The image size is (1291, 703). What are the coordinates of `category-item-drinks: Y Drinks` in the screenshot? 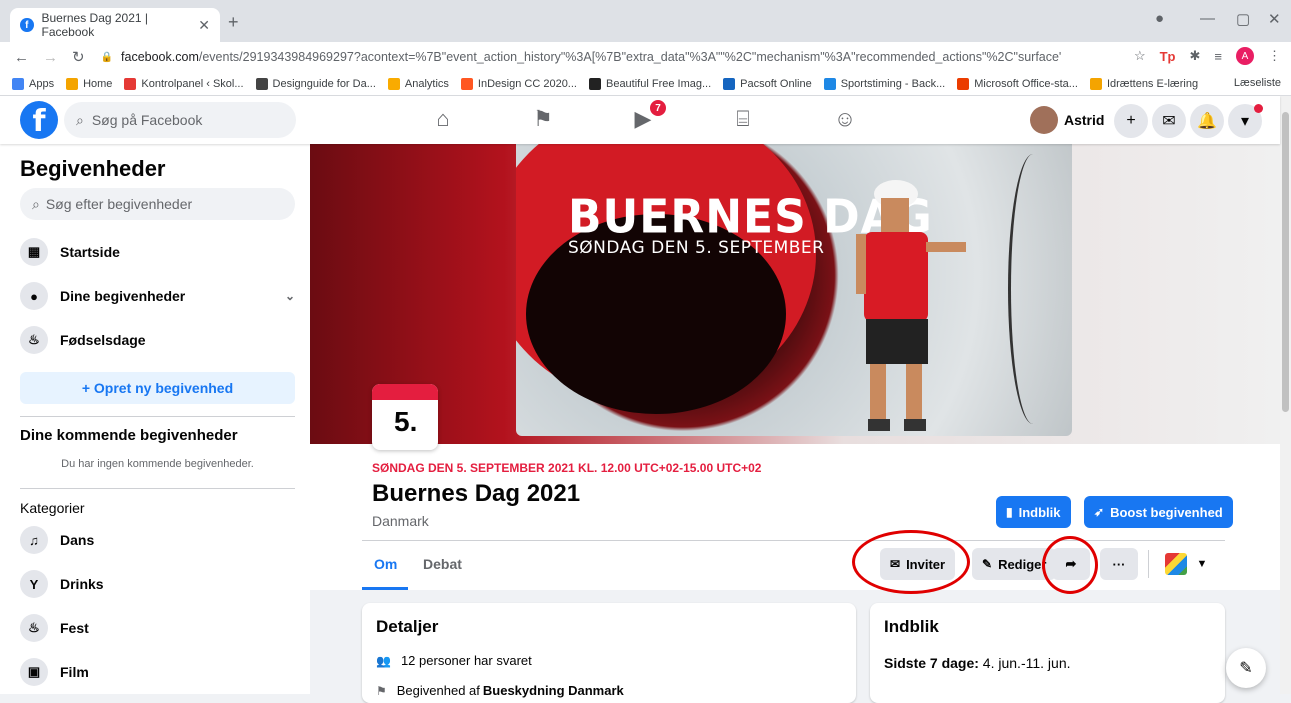 It's located at (157, 584).